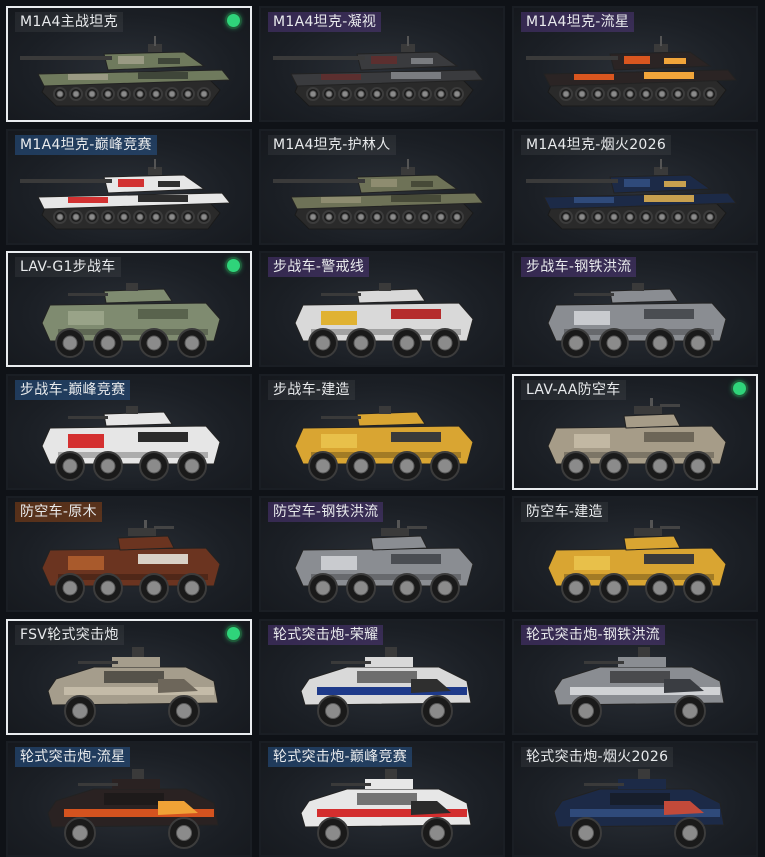 This screenshot has height=857, width=765. What do you see at coordinates (596, 145) in the screenshot?
I see `skin-name: M1A4坦克-烟火2026` at bounding box center [596, 145].